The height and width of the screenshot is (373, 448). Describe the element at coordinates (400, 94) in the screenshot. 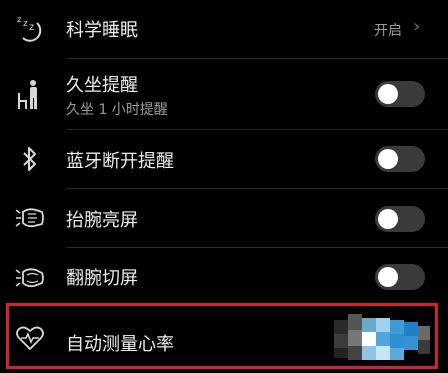

I see `sedentary-toggle` at that location.